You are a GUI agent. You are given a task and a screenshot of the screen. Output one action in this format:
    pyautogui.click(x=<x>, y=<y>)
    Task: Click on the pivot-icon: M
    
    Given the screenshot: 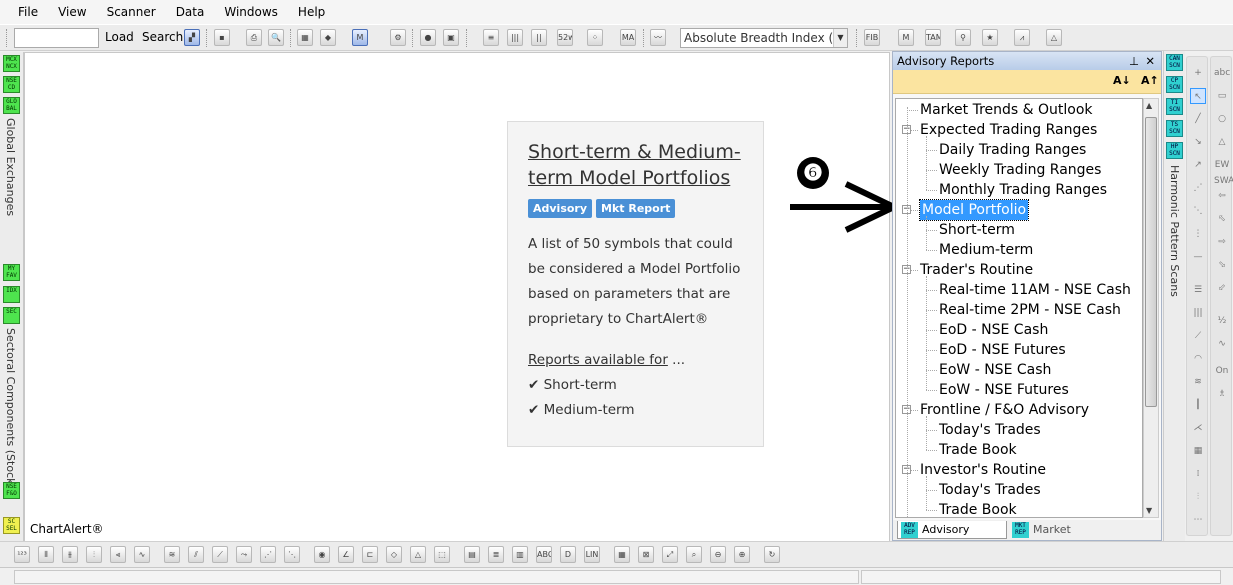 What is the action you would take?
    pyautogui.click(x=906, y=37)
    